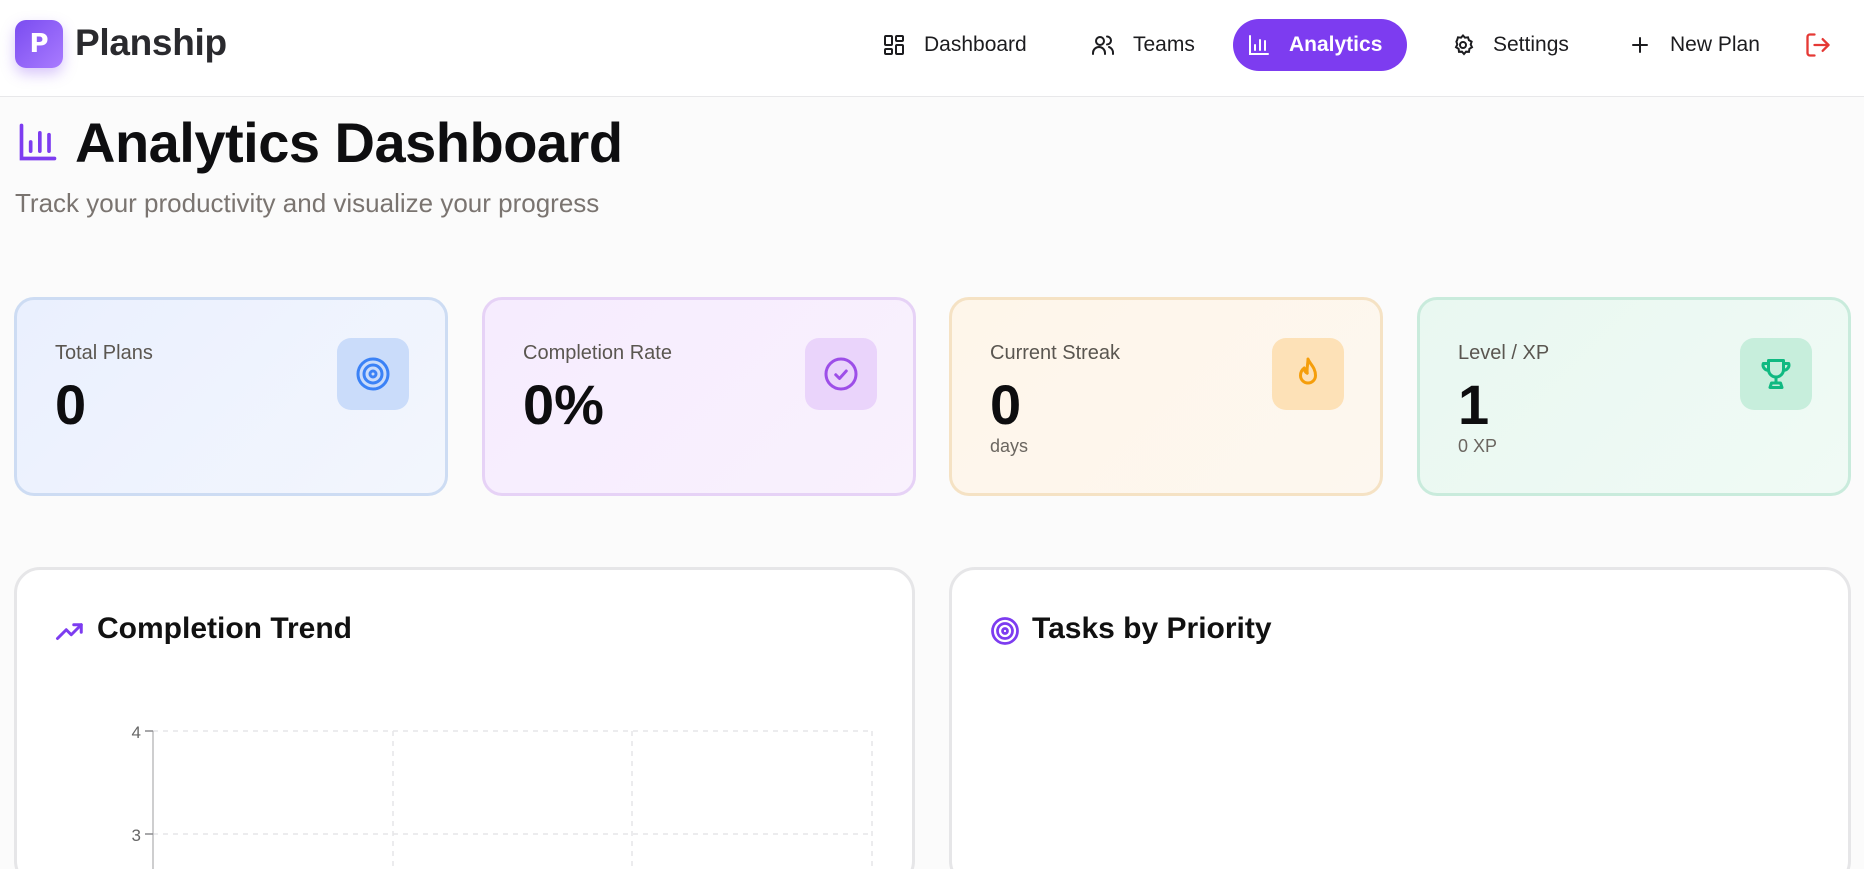 This screenshot has width=1864, height=869. Describe the element at coordinates (1164, 44) in the screenshot. I see `nav-teams-label: Teams` at that location.